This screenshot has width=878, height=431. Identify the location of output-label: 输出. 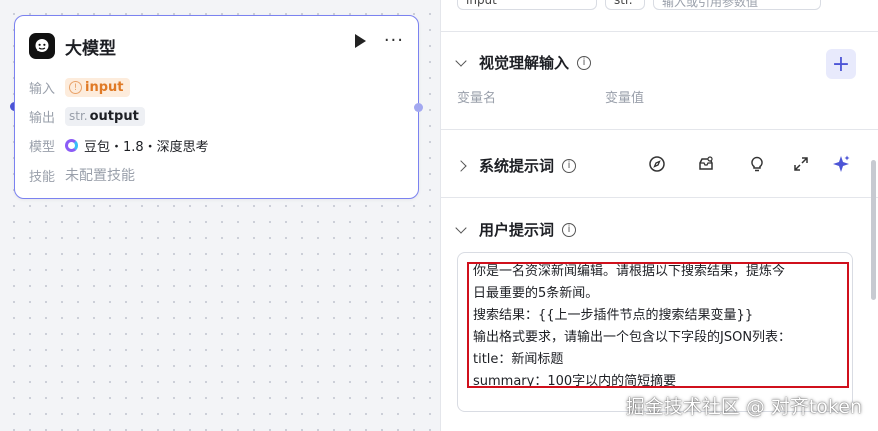
(42, 118).